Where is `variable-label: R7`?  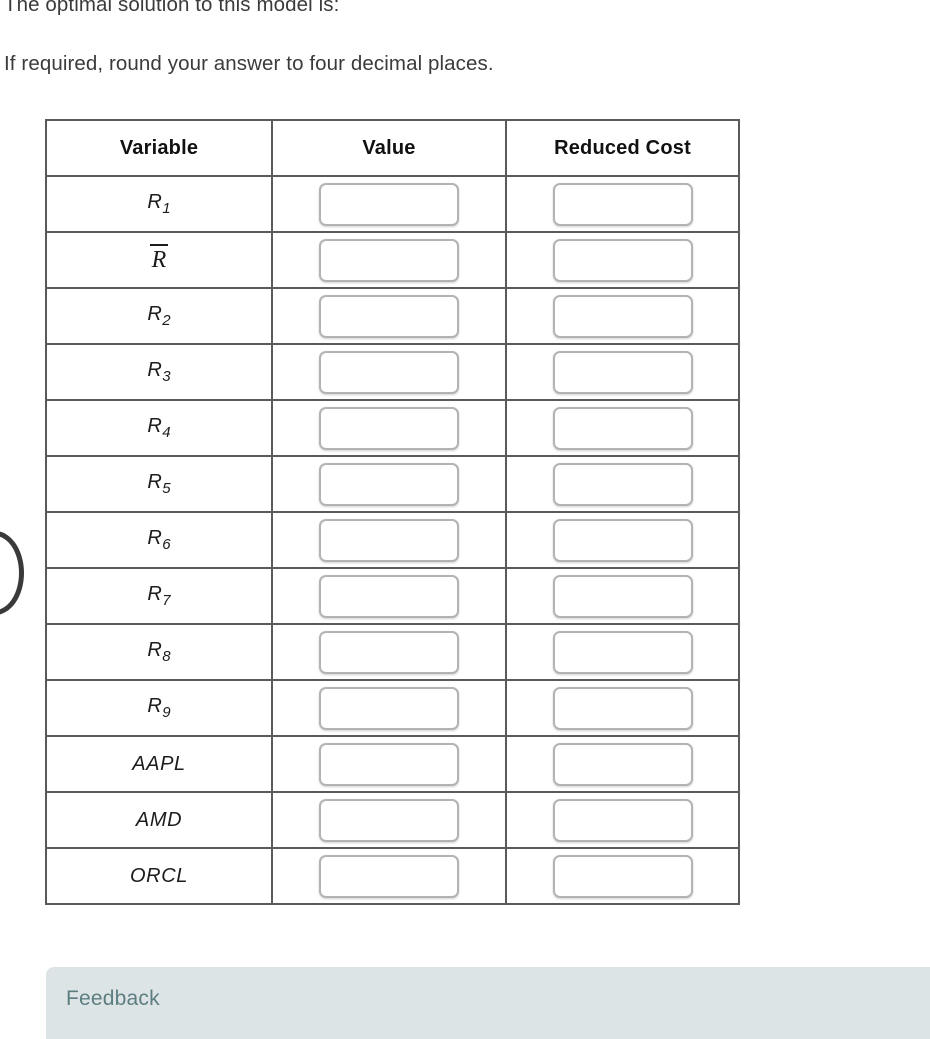
variable-label: R7 is located at coordinates (159, 596).